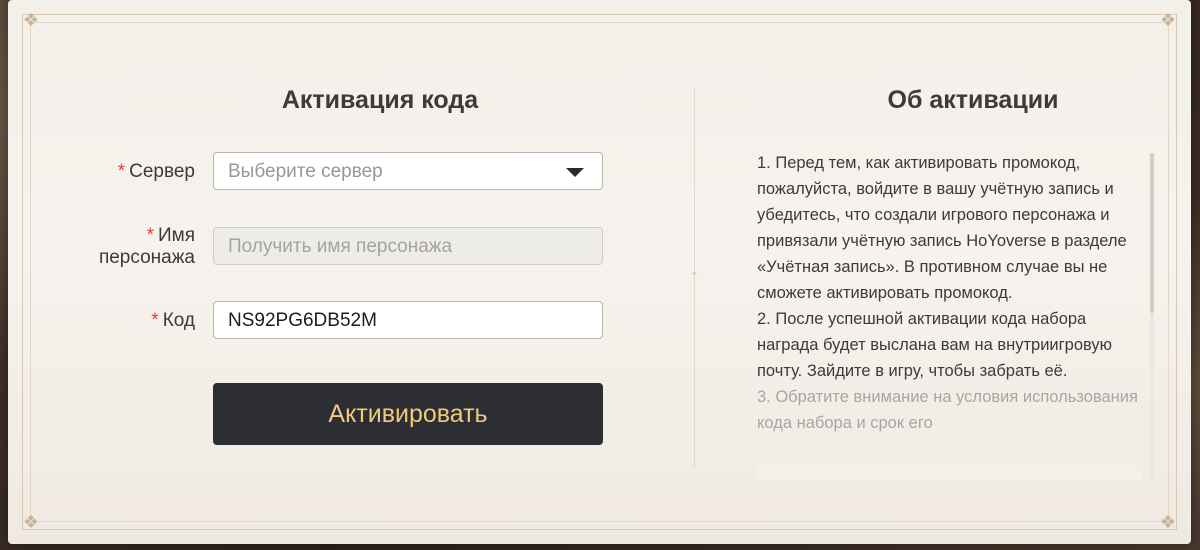  What do you see at coordinates (340, 246) in the screenshot?
I see `character-name-placeholder: Получить имя персонажа` at bounding box center [340, 246].